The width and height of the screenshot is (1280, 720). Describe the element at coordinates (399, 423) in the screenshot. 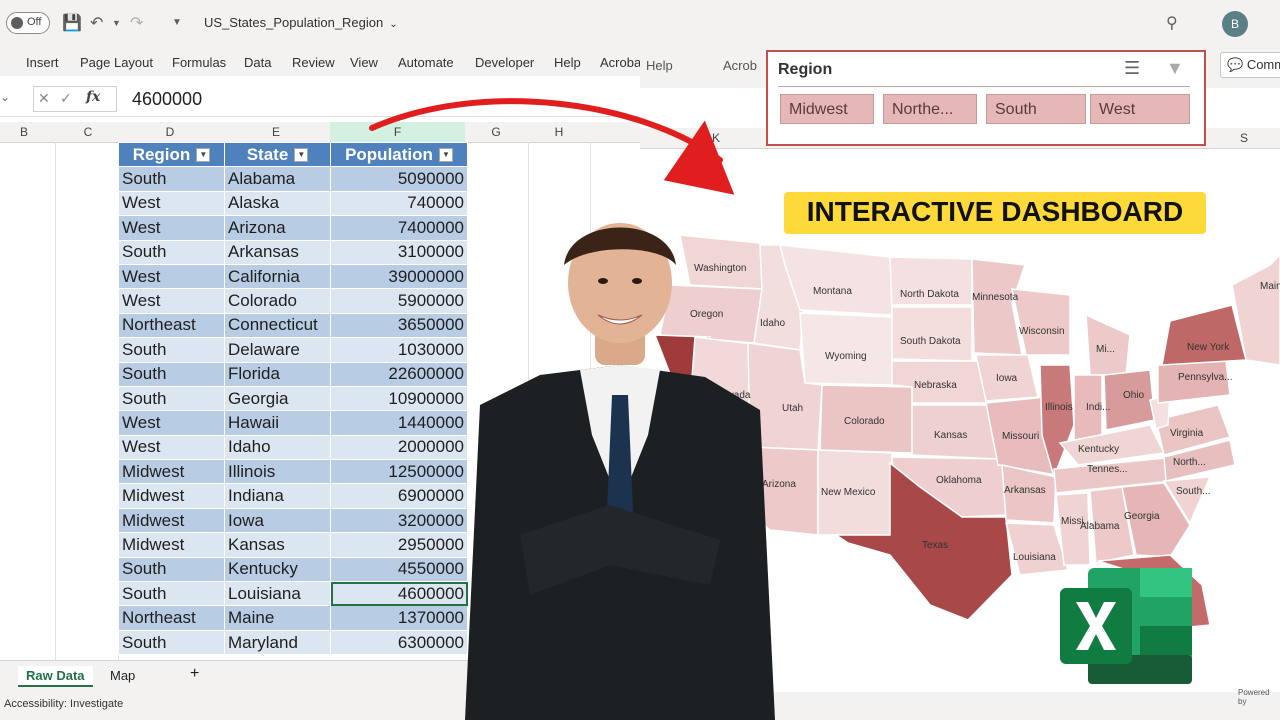

I see `cell-population: 1440000` at that location.